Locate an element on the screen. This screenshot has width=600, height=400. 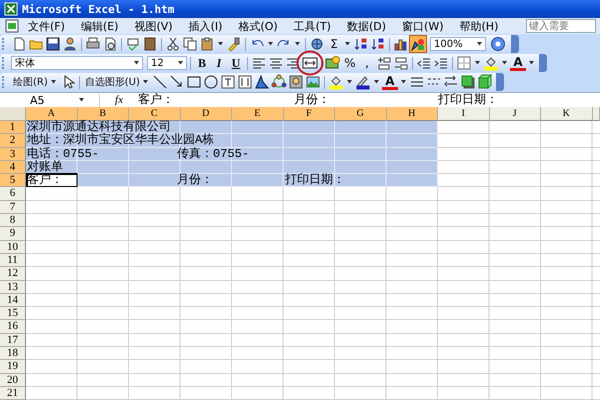
comma-button: , is located at coordinates (367, 63).